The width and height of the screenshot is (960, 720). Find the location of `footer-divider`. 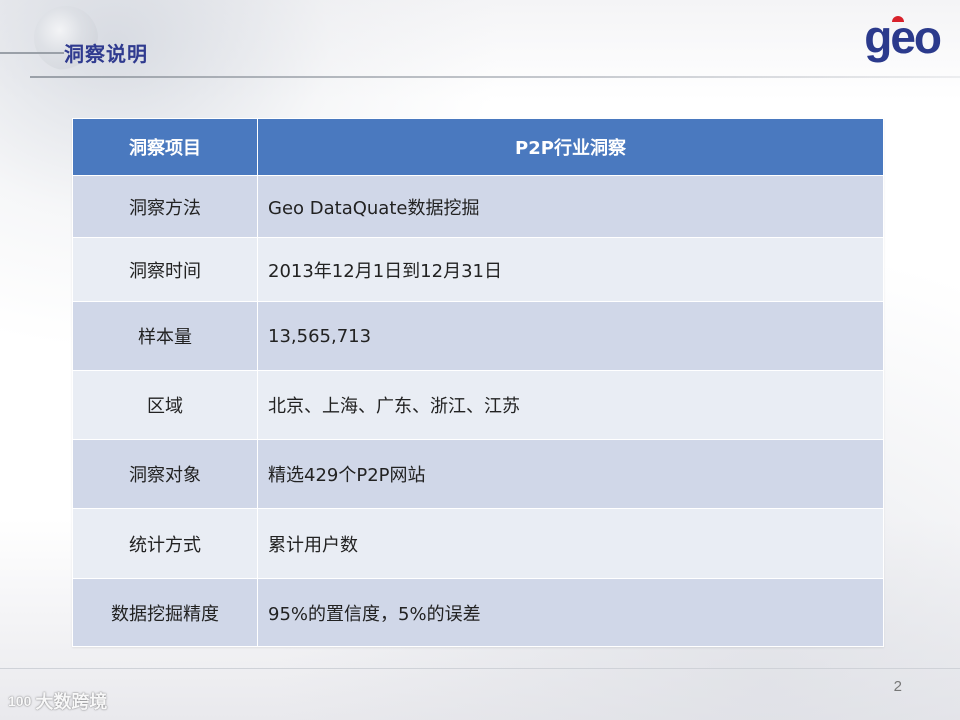

footer-divider is located at coordinates (480, 668).